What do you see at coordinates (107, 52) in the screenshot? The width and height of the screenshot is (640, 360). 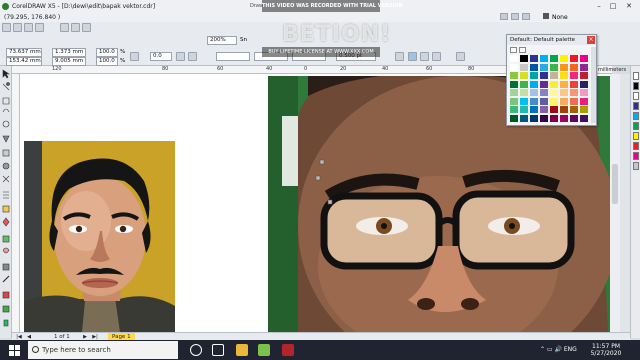 I see `scale-x-field: 100.0` at bounding box center [107, 52].